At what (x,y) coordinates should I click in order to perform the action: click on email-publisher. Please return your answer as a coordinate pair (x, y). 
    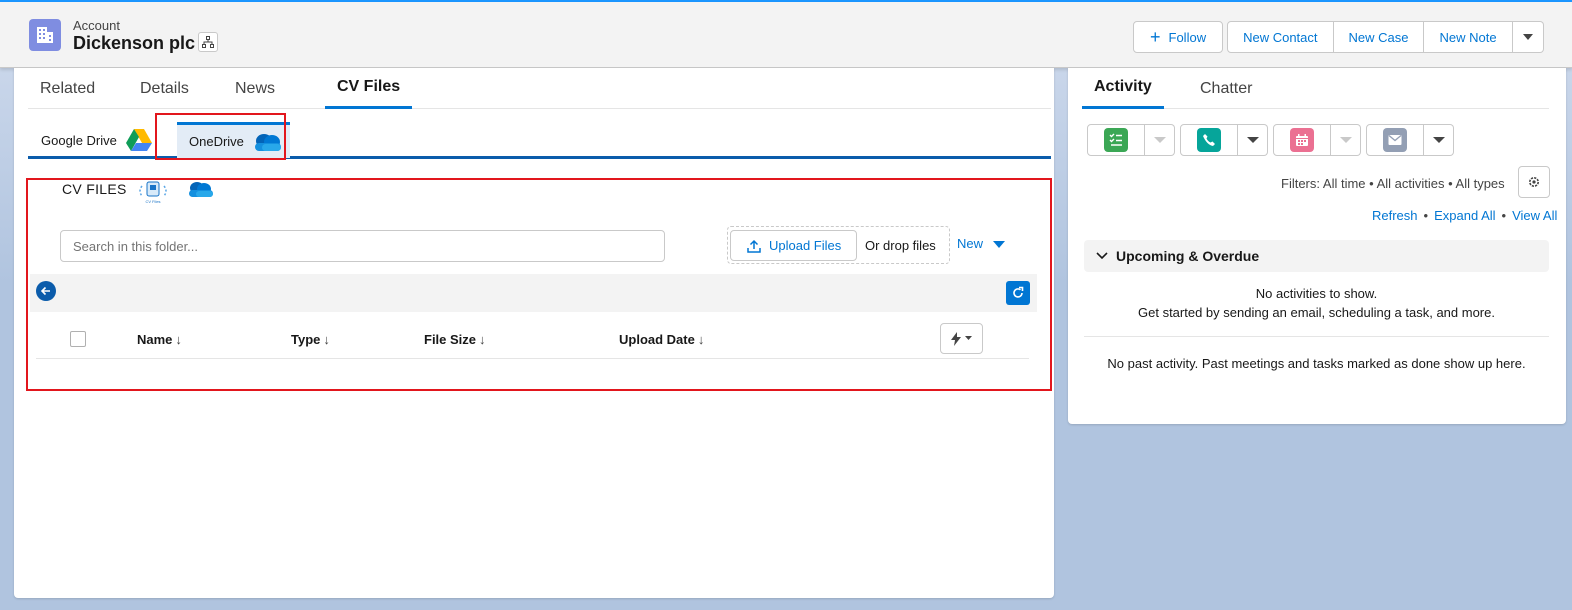
    Looking at the image, I should click on (1410, 140).